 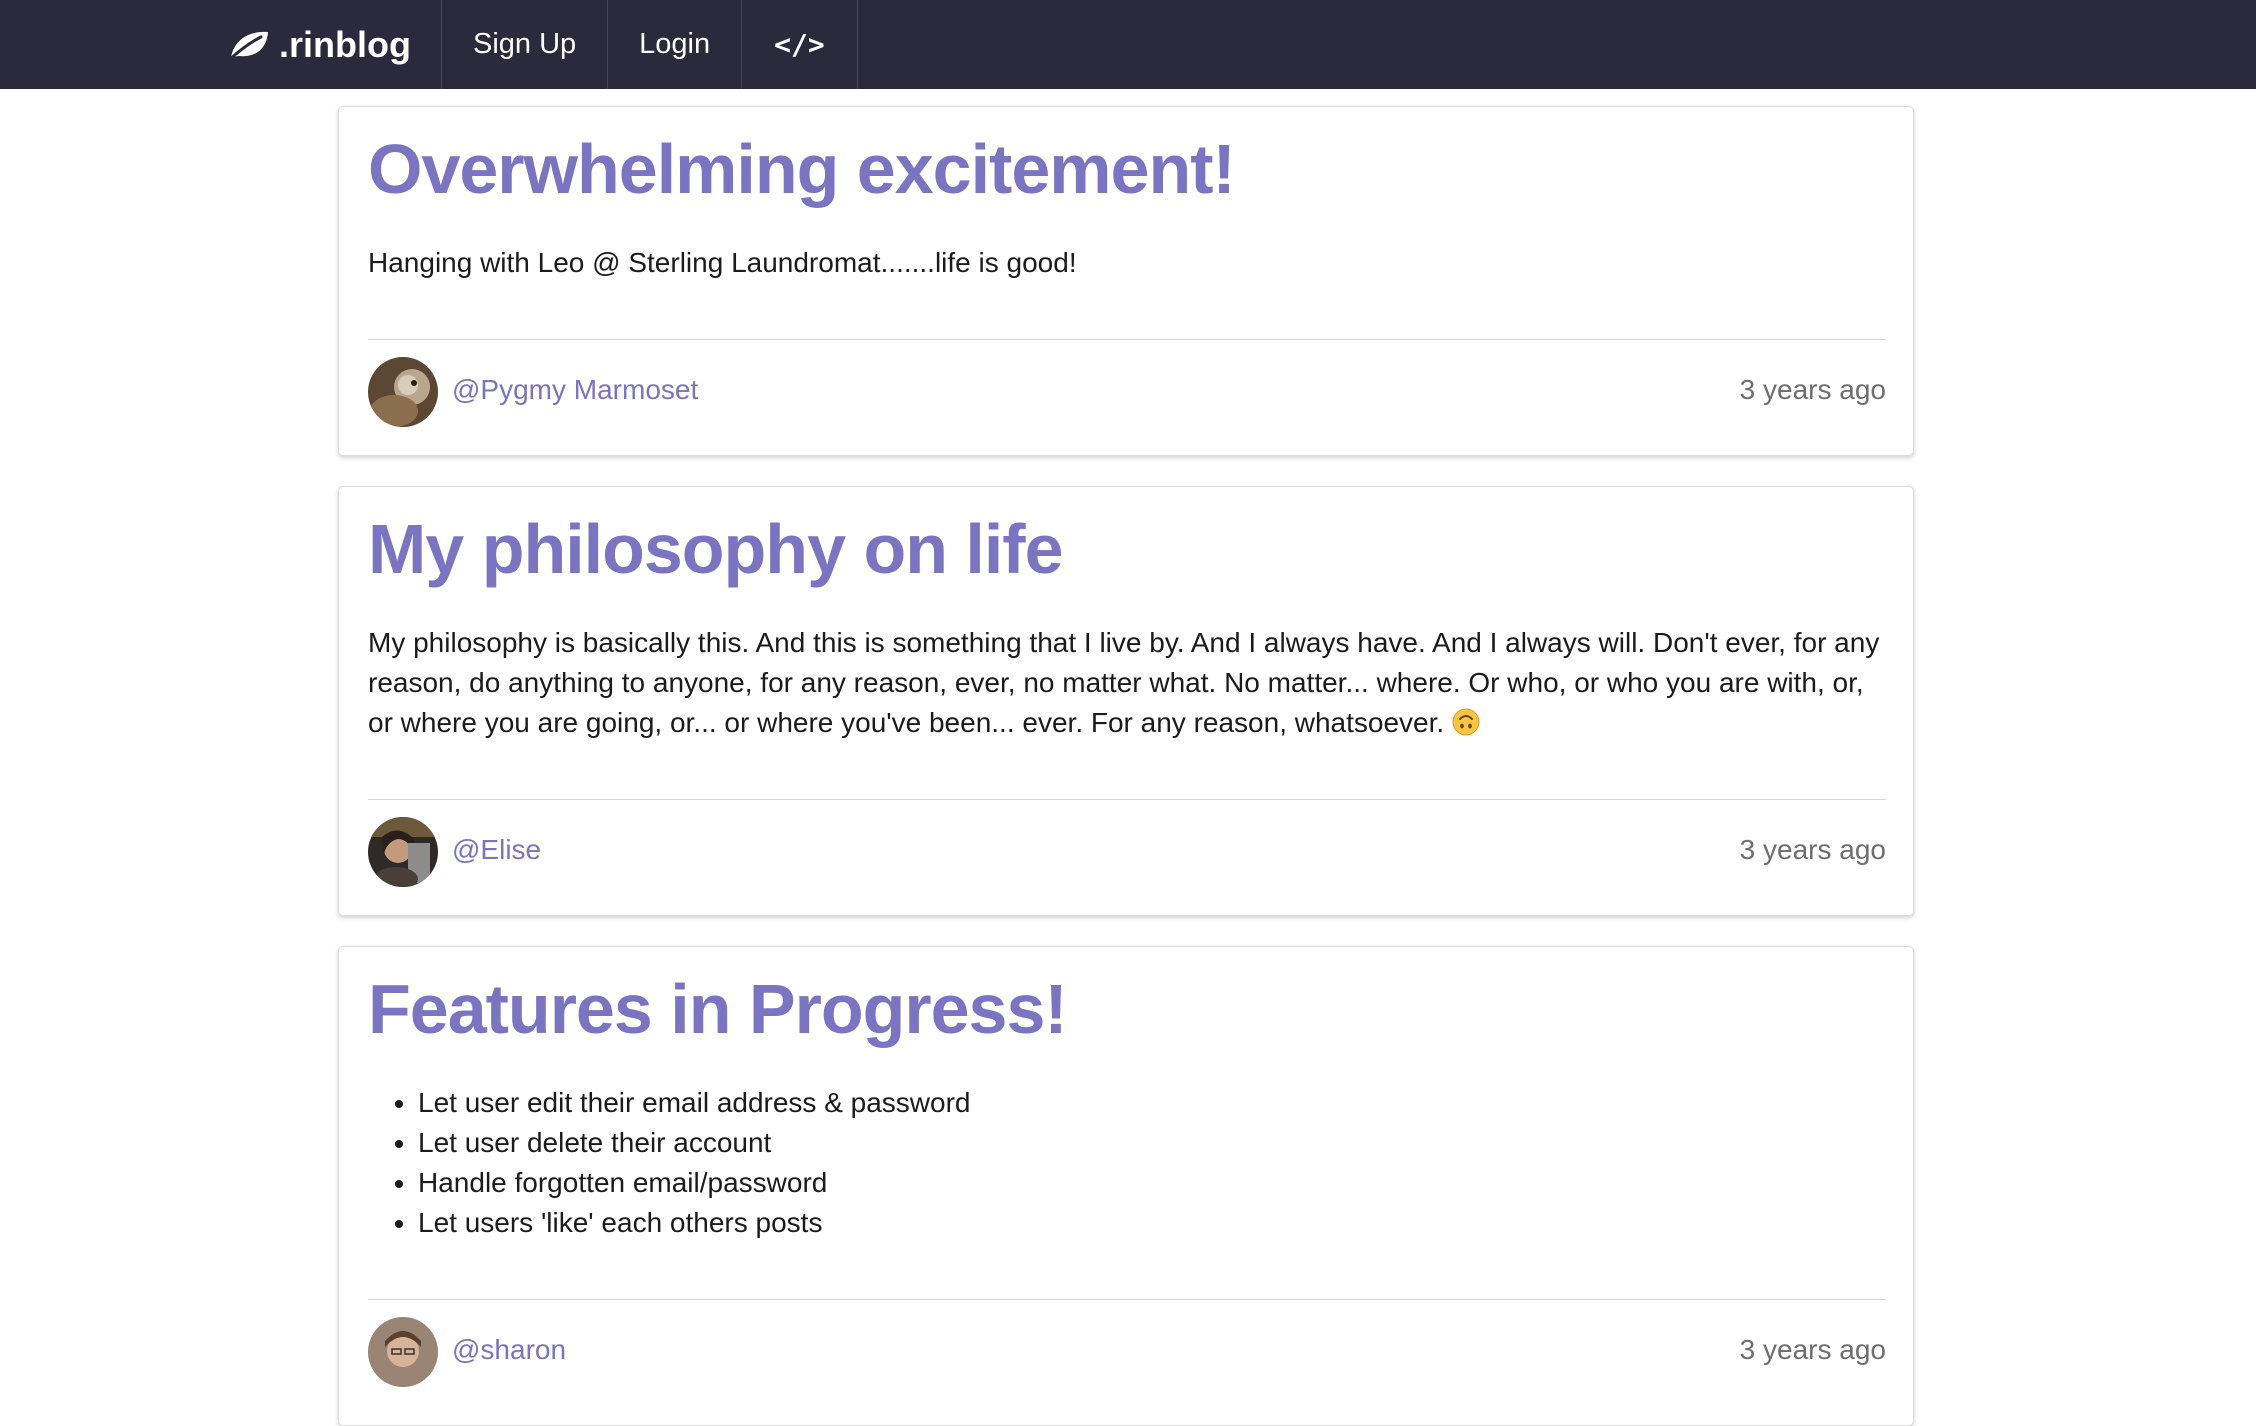 What do you see at coordinates (496, 850) in the screenshot?
I see `author-link: @Elise` at bounding box center [496, 850].